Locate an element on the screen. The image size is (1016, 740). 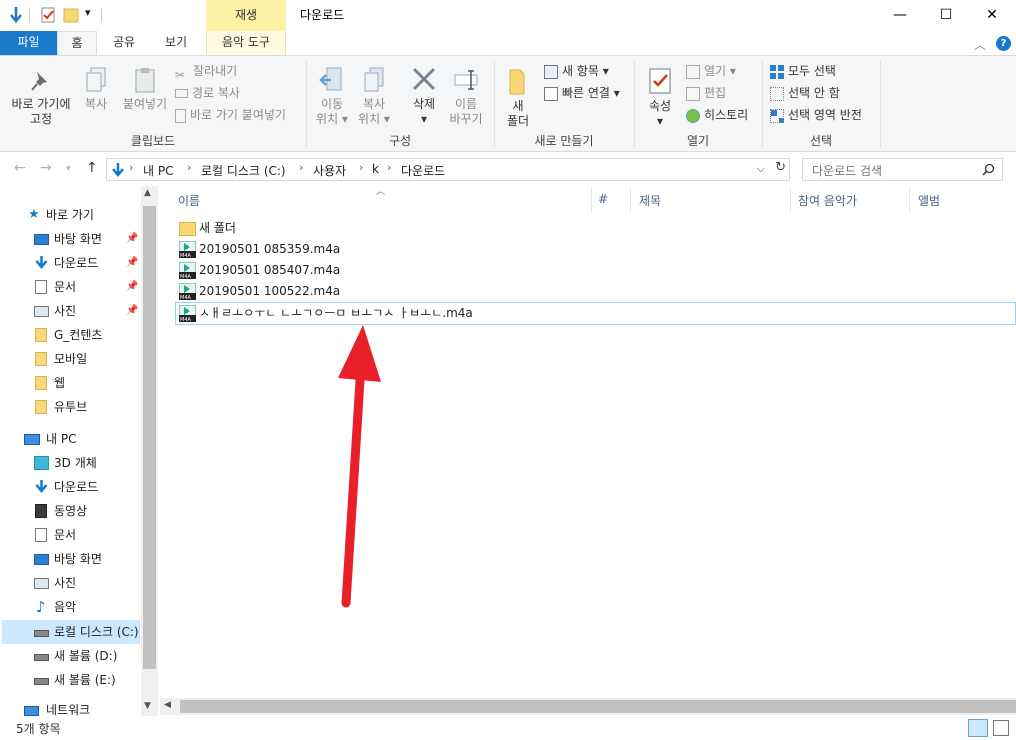
breadcrumb-user-k: k is located at coordinates (375, 169).